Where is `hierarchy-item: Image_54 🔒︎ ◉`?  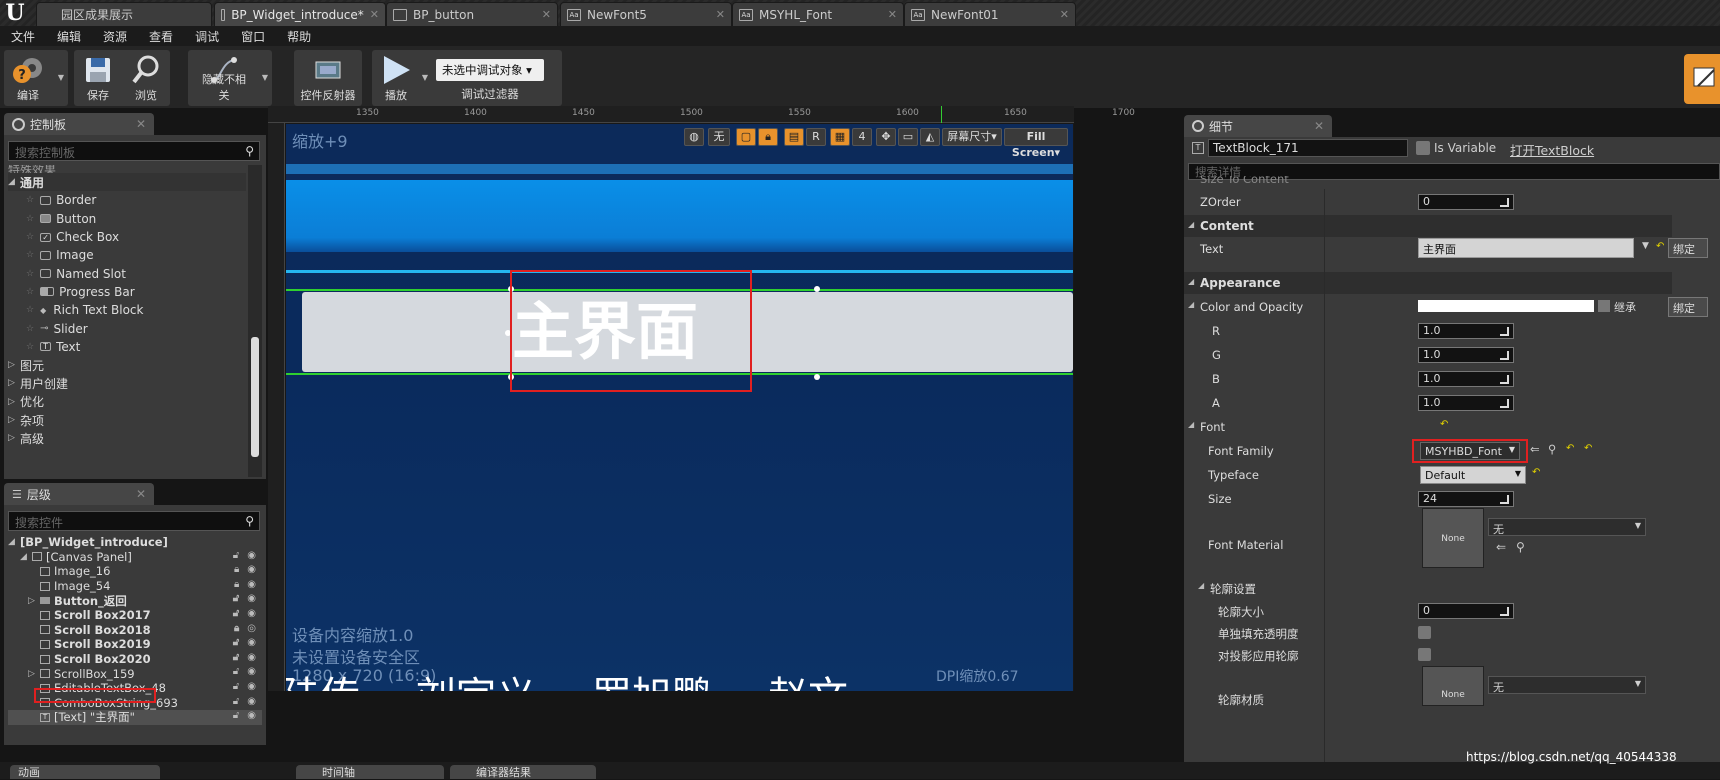
hierarchy-item: Image_54 🔒︎ ◉ is located at coordinates (135, 586).